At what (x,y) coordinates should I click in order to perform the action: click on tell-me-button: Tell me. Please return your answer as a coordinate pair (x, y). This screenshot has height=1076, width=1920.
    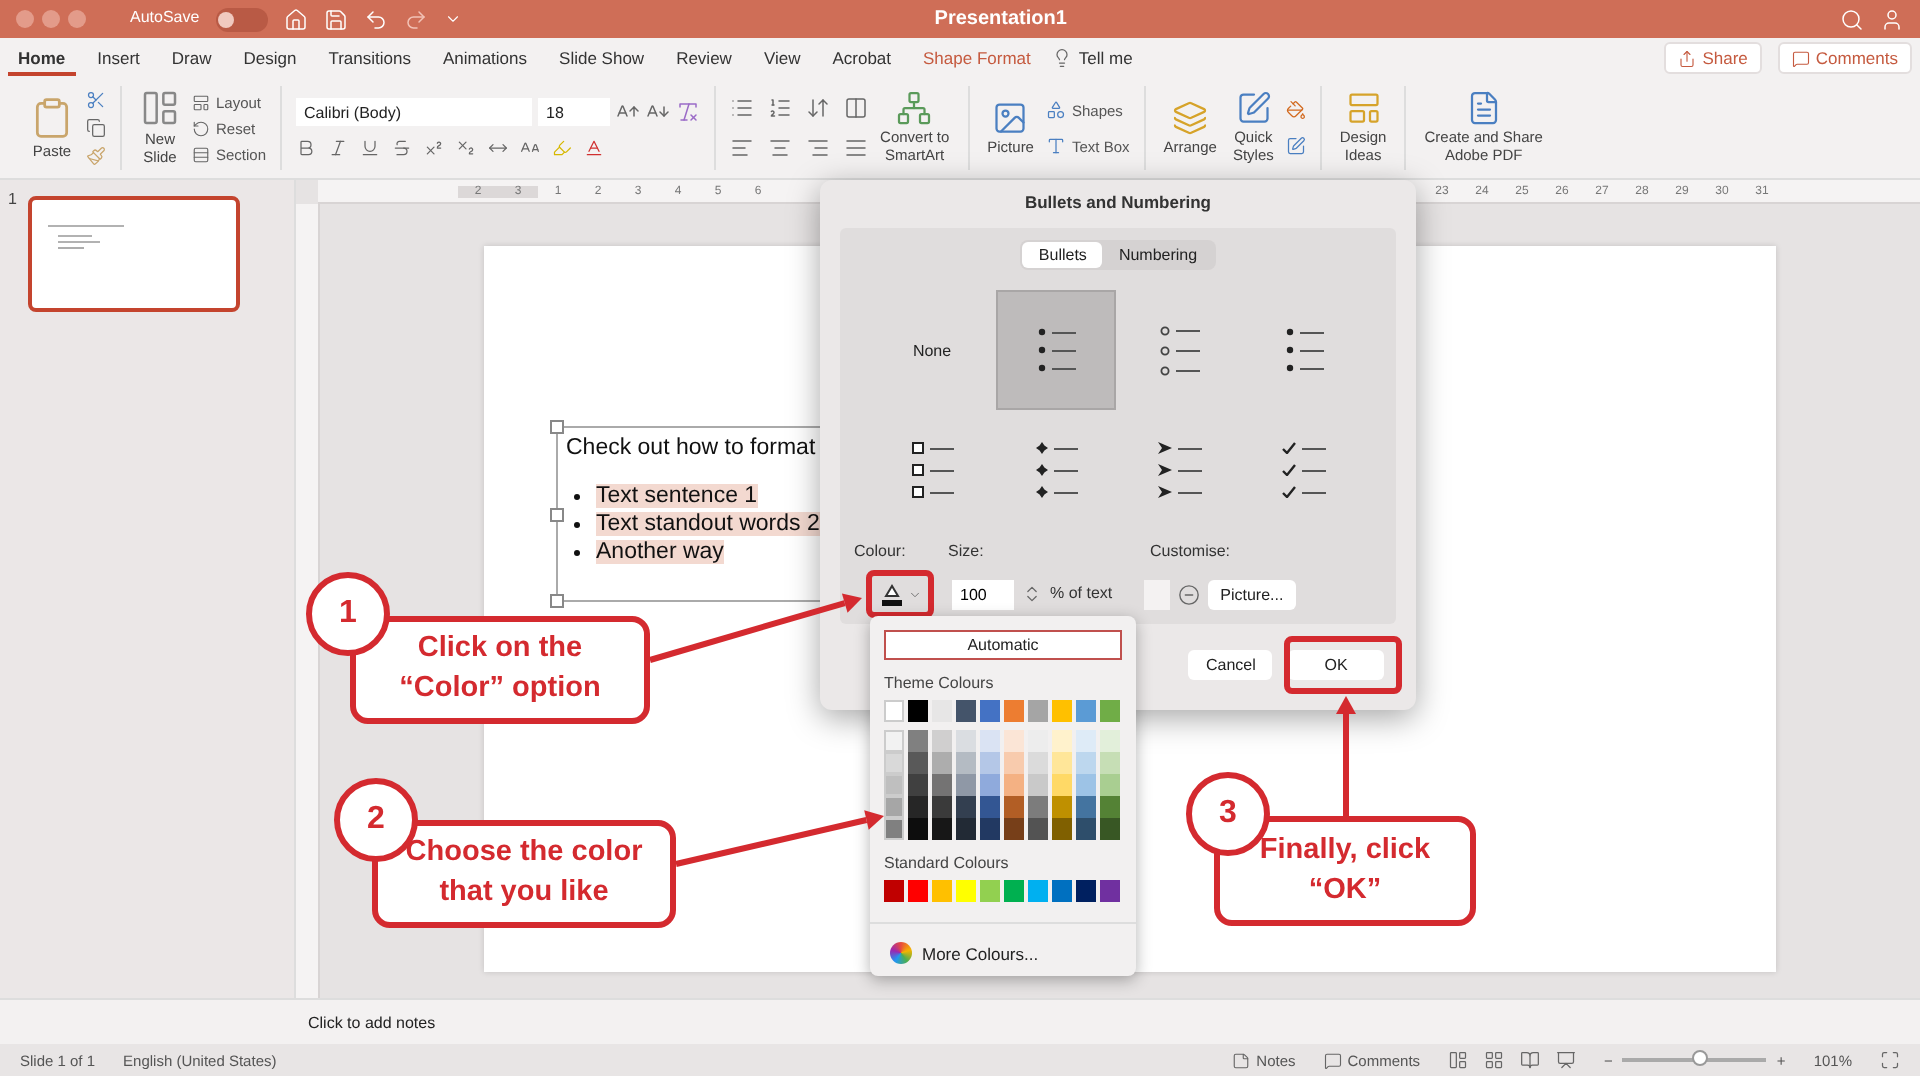
    Looking at the image, I should click on (1092, 58).